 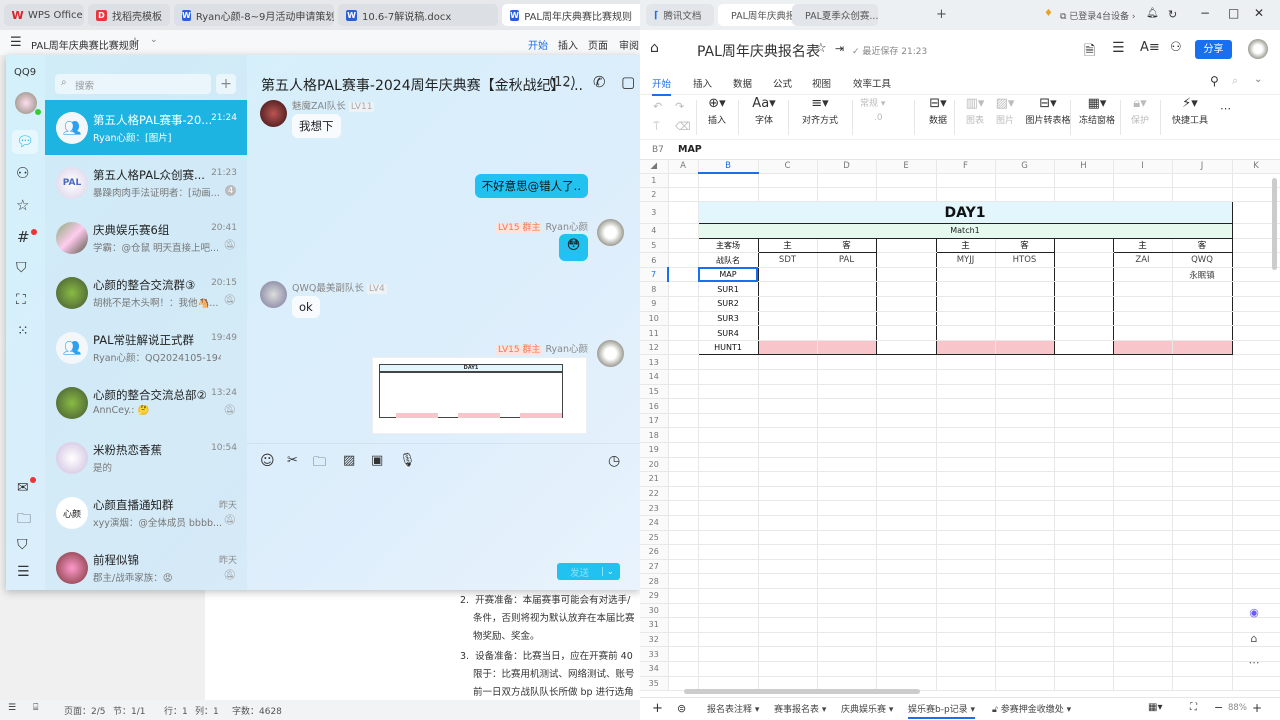 What do you see at coordinates (610, 353) in the screenshot?
I see `my-avatar` at bounding box center [610, 353].